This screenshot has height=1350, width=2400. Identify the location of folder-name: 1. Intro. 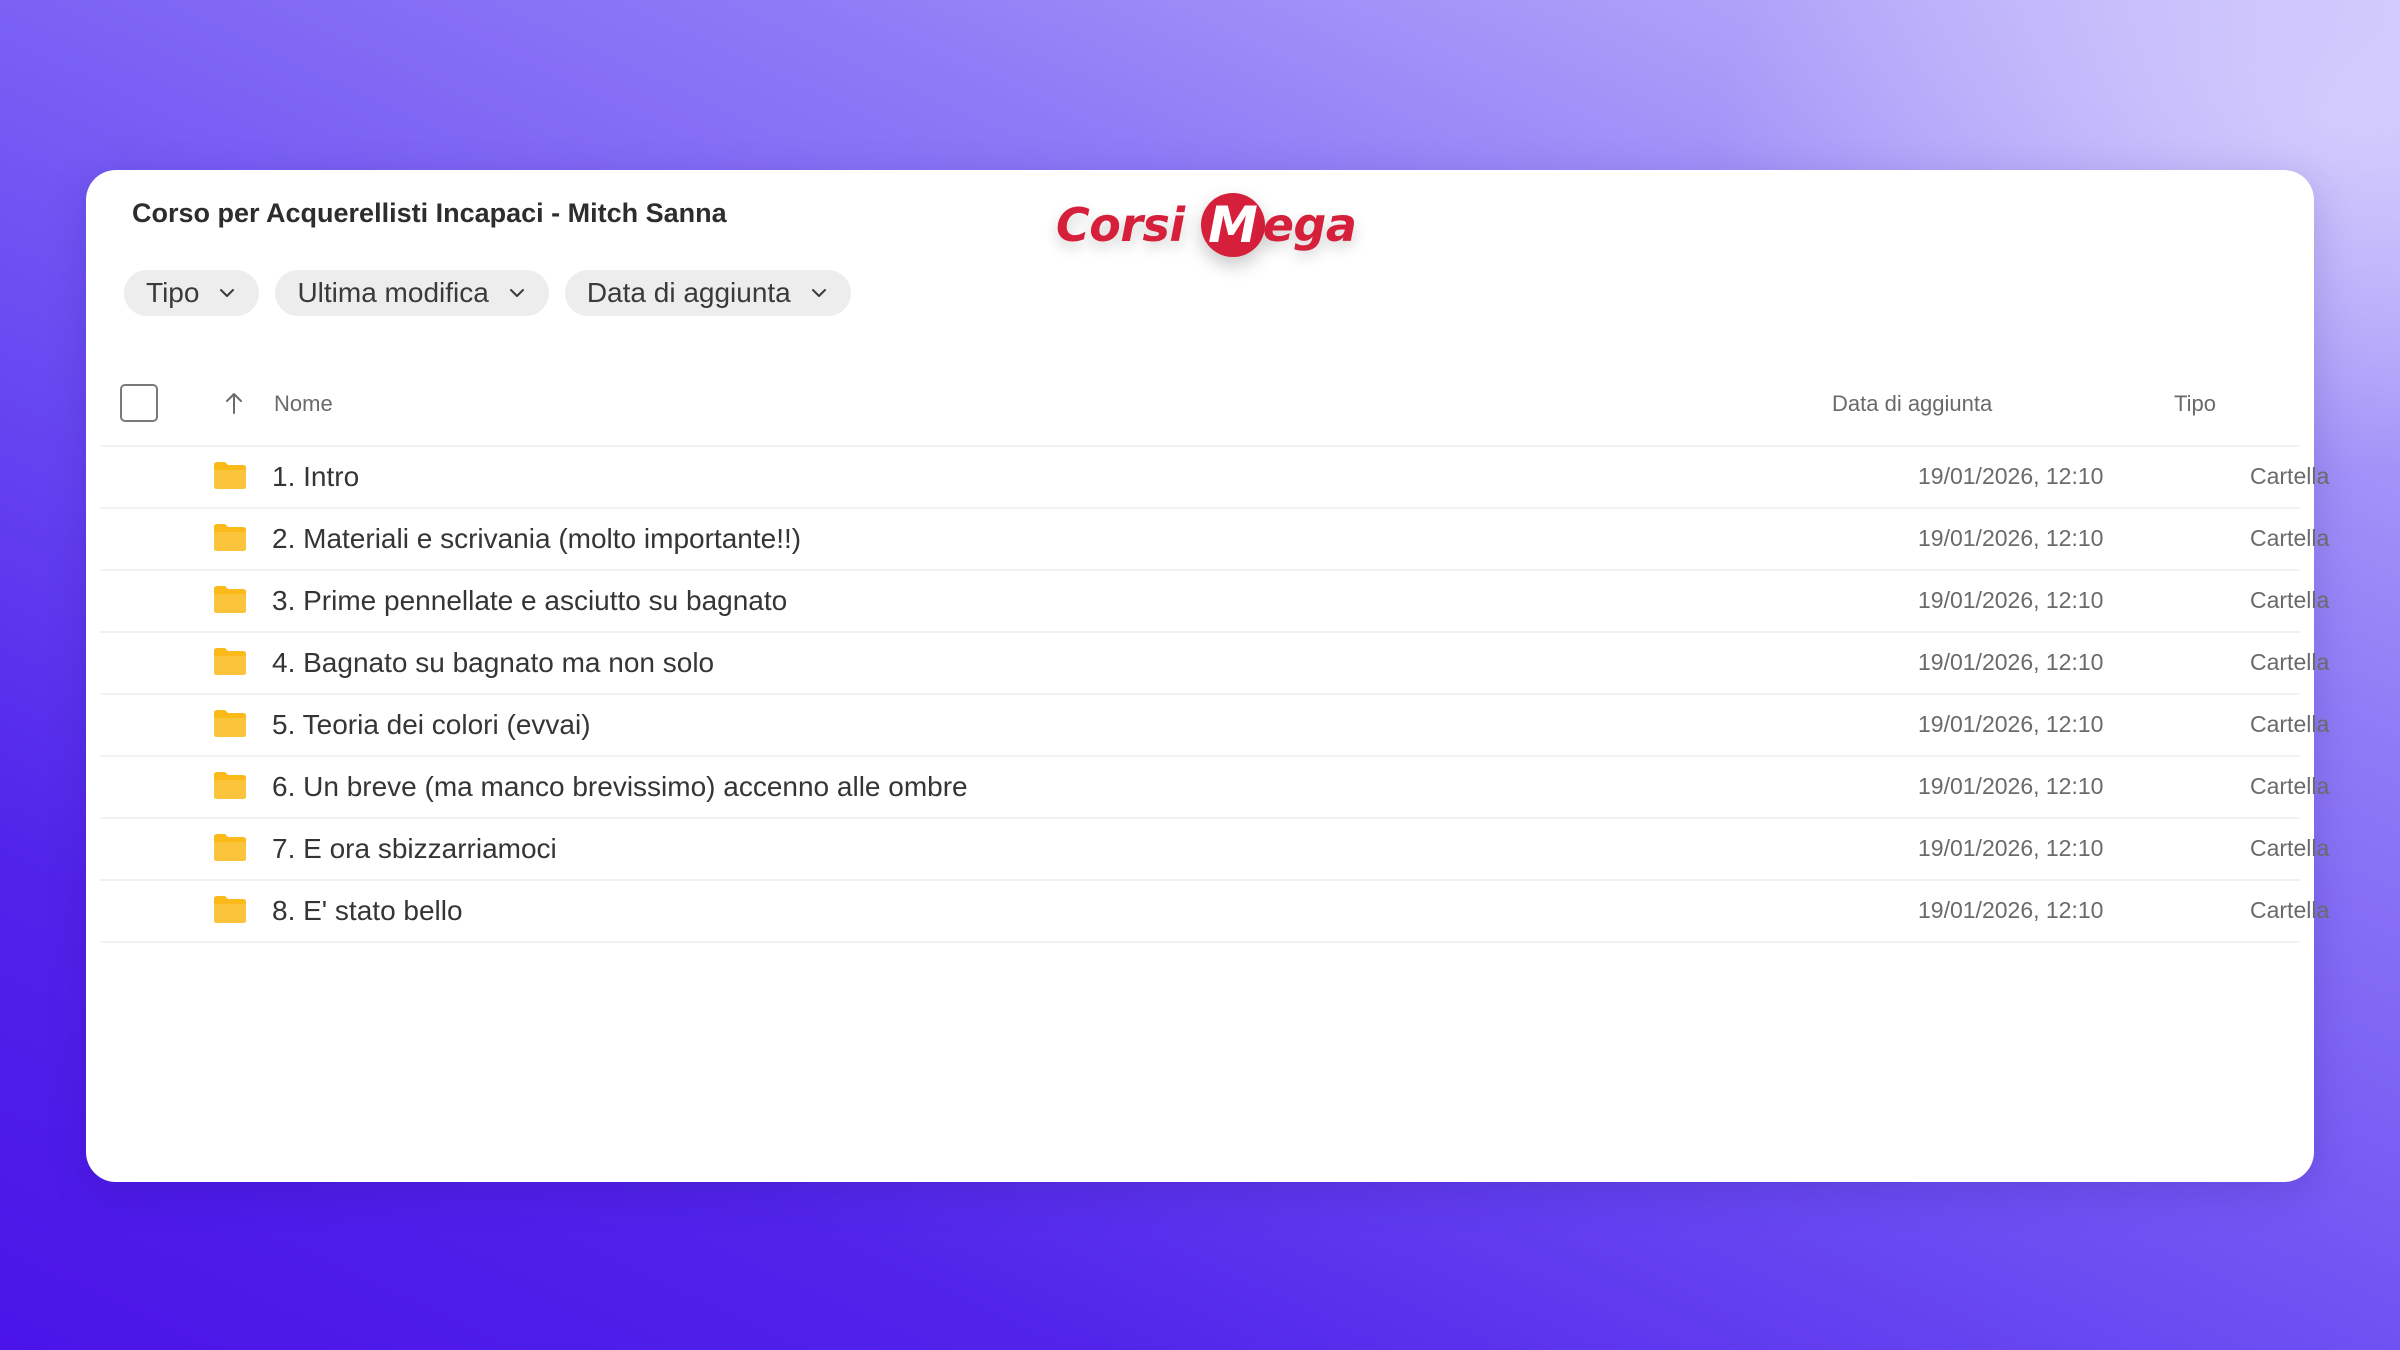
(316, 476).